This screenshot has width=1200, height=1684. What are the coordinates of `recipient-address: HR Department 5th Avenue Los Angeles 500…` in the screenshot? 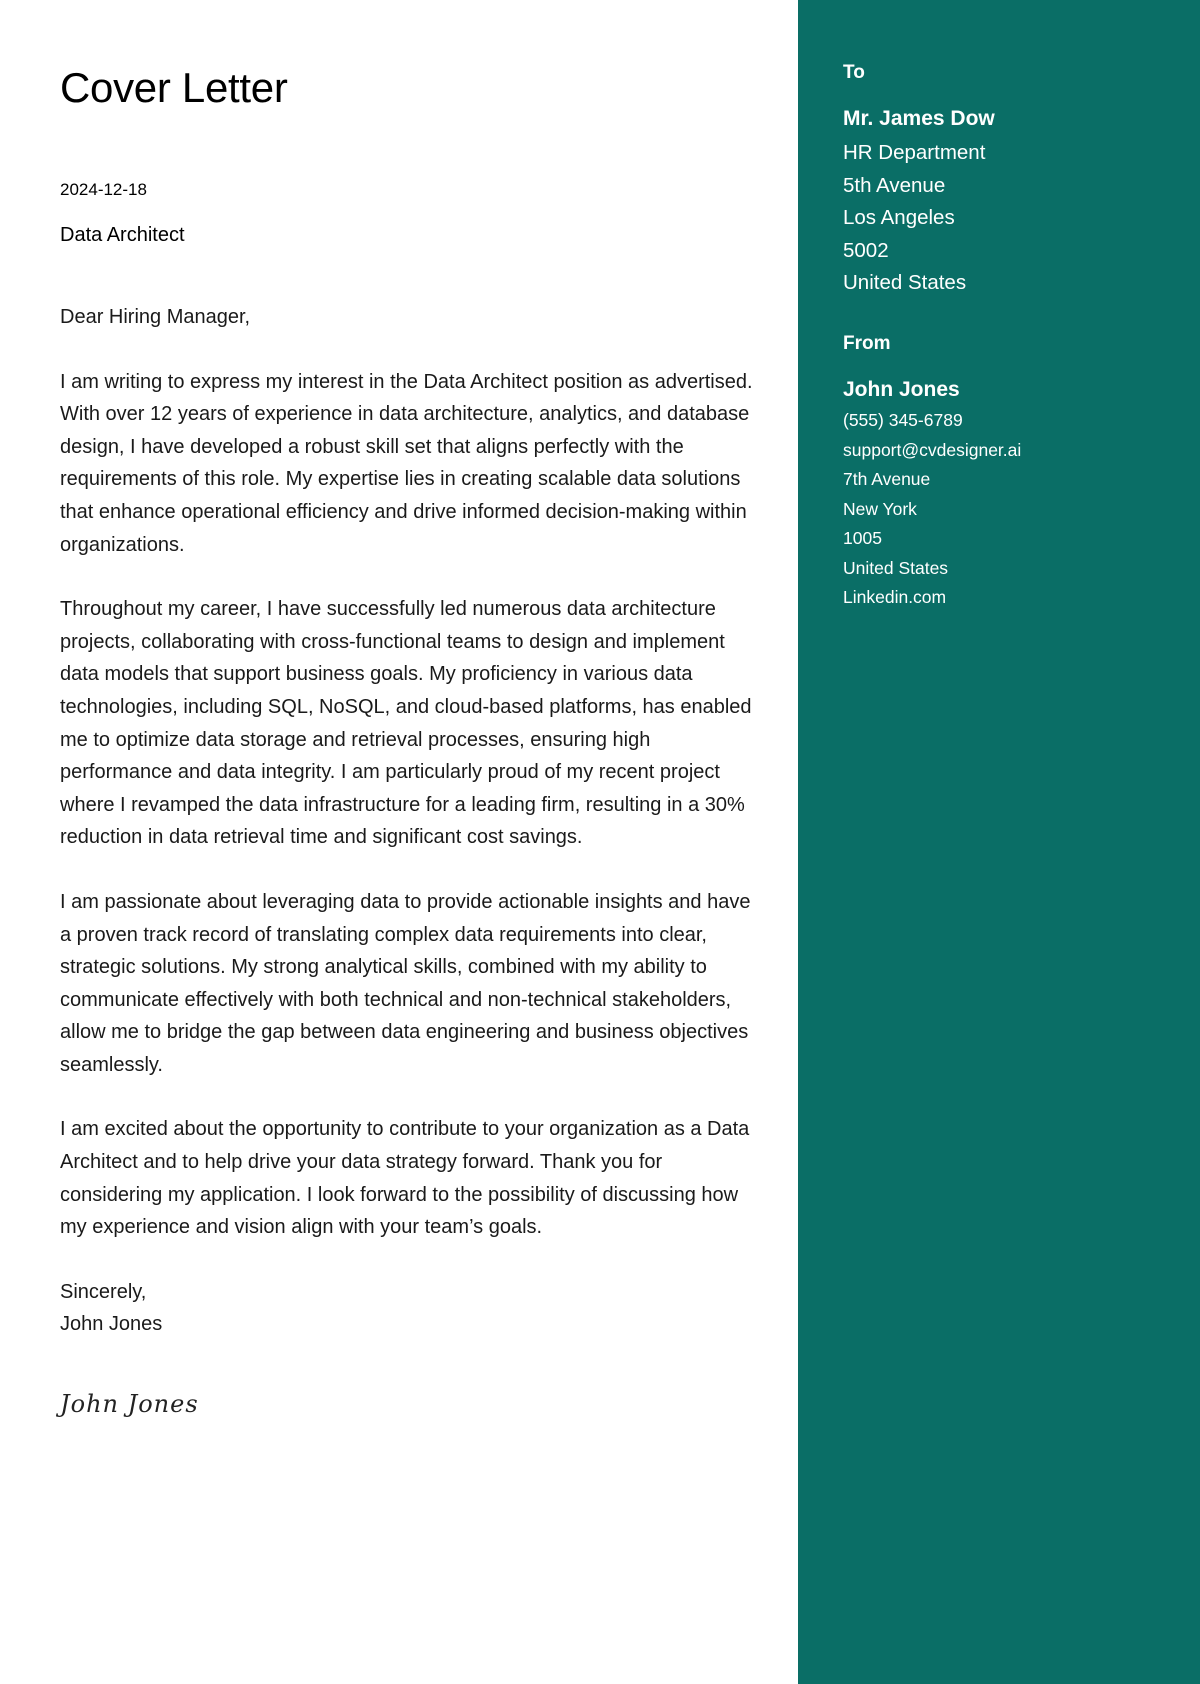 It's located at (914, 218).